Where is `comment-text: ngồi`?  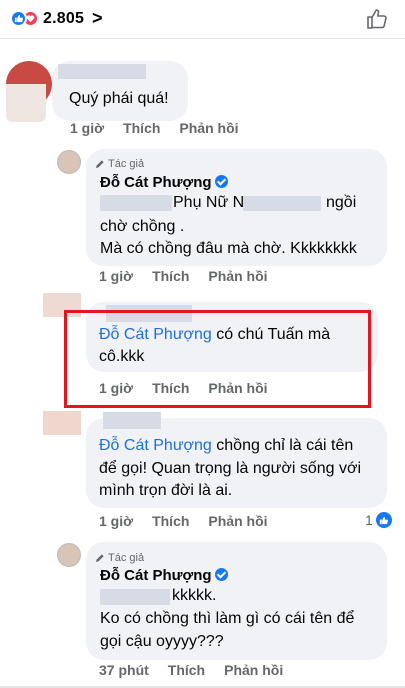 comment-text: ngồi is located at coordinates (341, 202).